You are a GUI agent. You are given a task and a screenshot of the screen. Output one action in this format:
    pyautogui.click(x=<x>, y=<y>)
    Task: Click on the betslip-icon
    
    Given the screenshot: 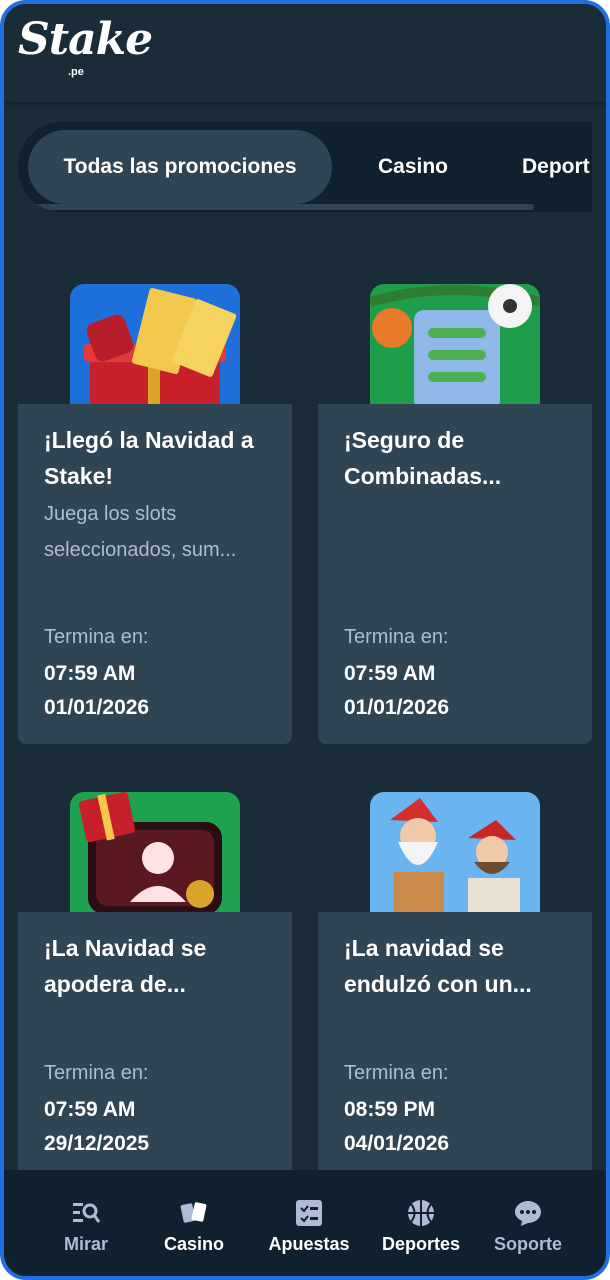 What is the action you would take?
    pyautogui.click(x=309, y=1213)
    